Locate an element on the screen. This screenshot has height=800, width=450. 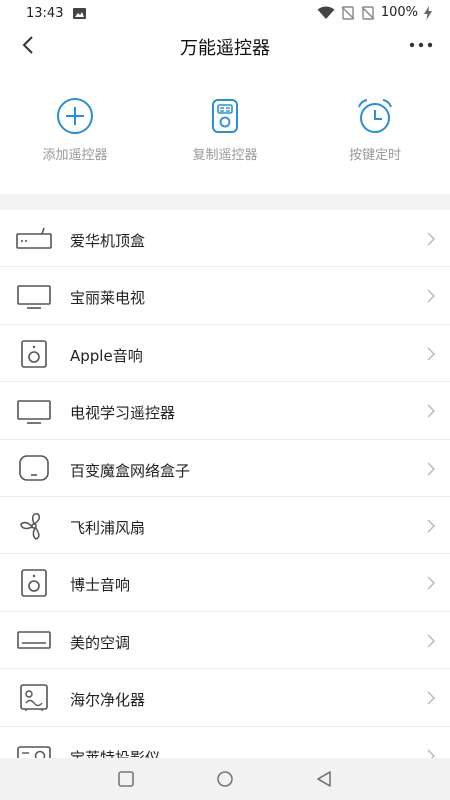
page-title: 万能遥控器 is located at coordinates (225, 48).